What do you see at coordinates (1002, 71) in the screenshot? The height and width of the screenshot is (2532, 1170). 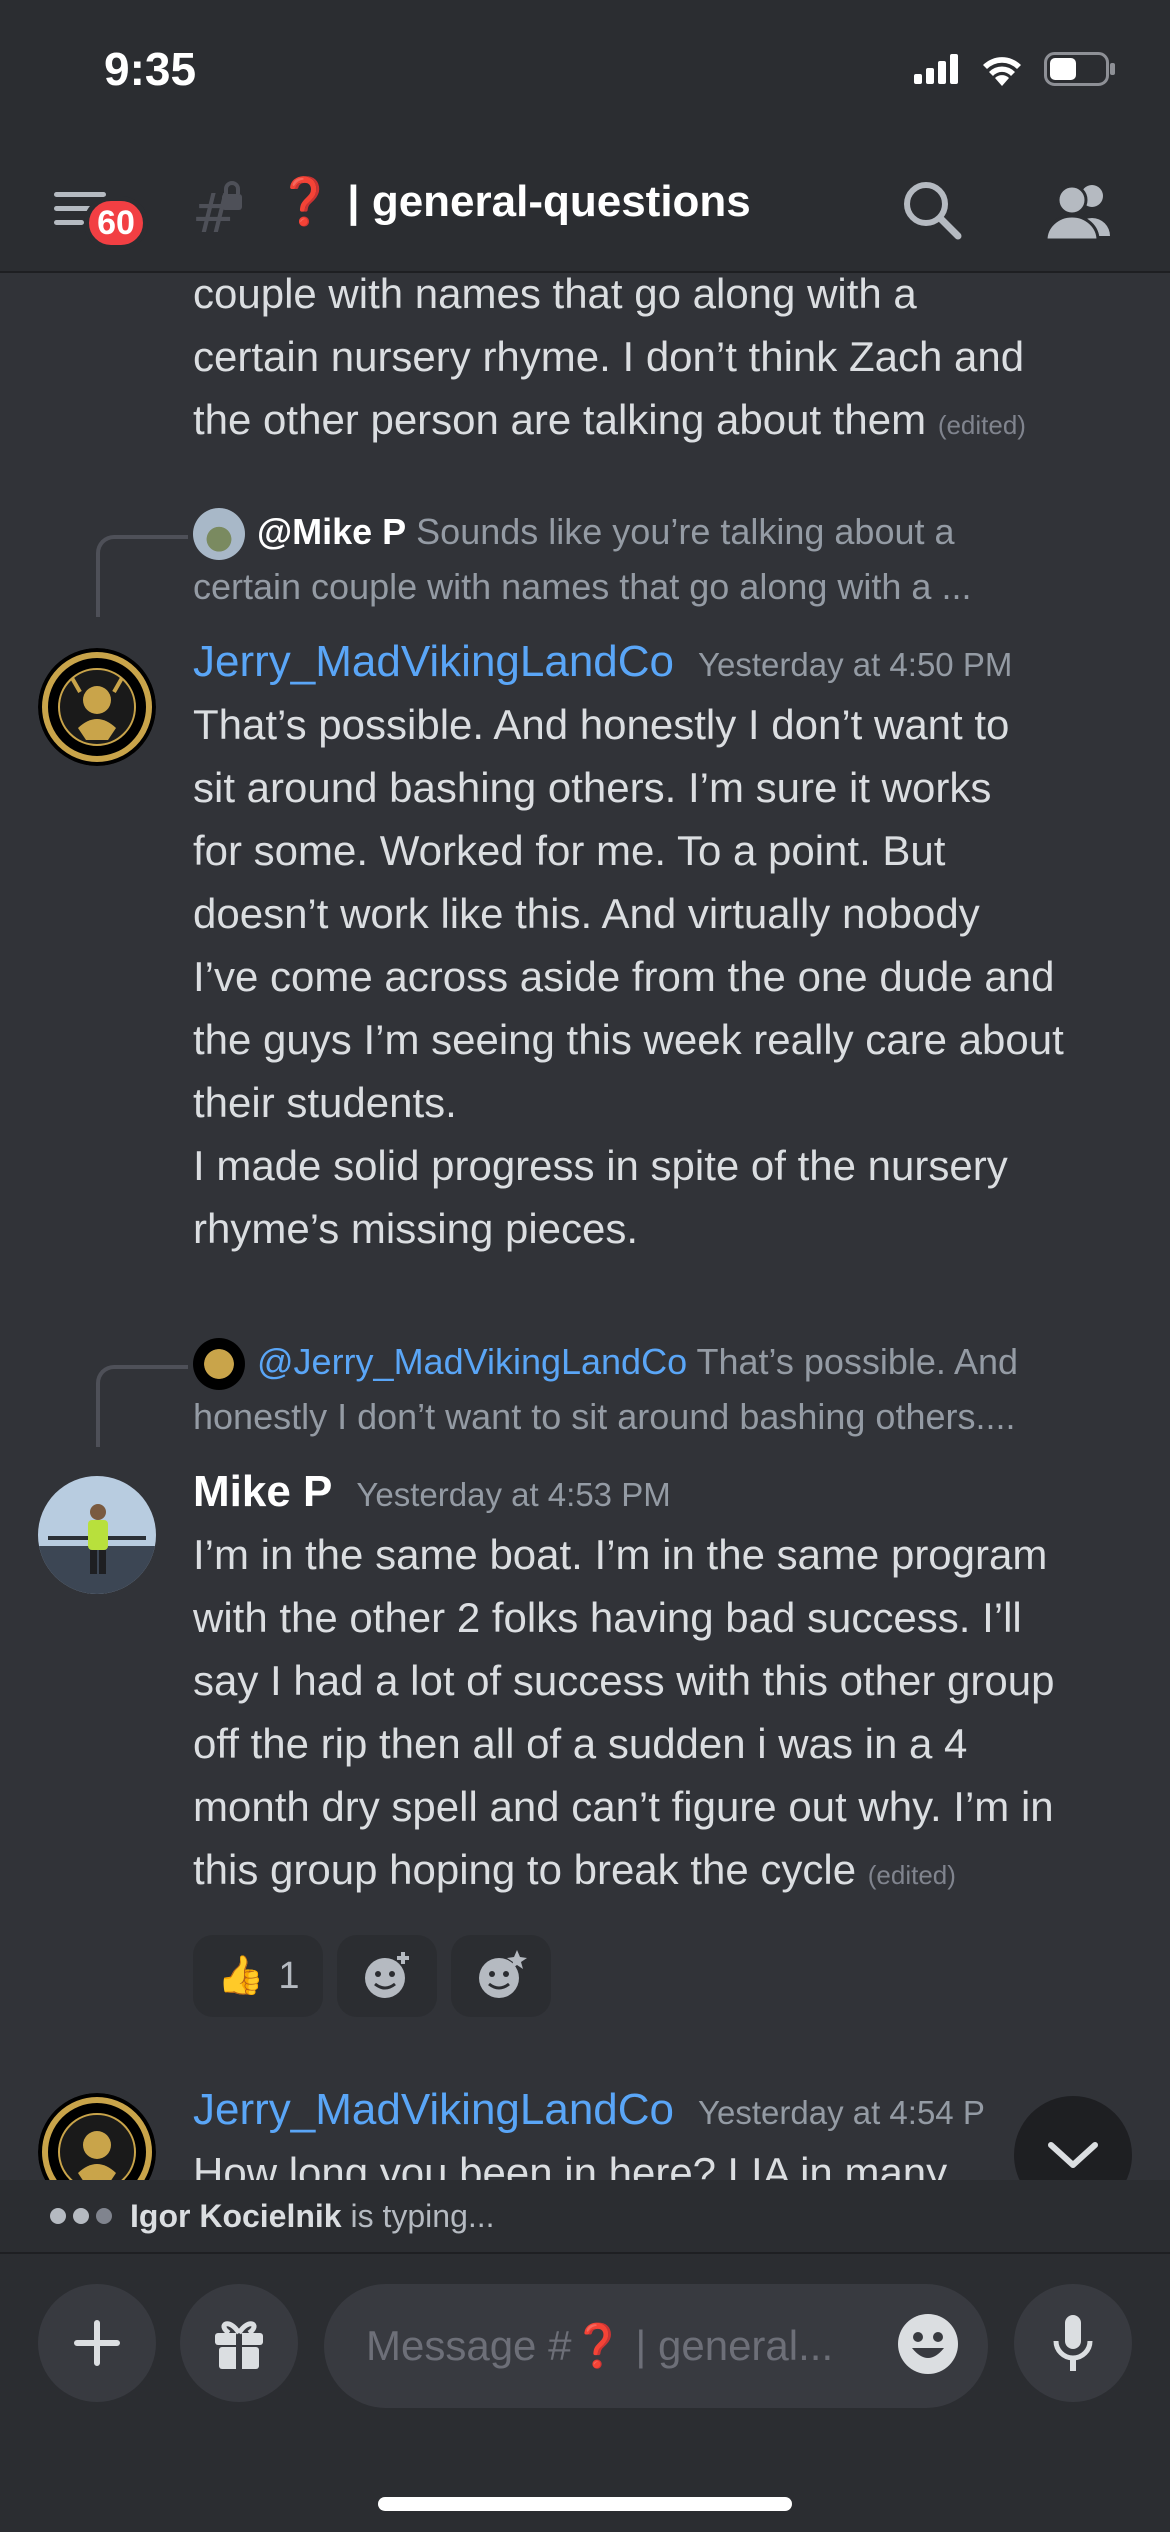 I see `wifi-icon` at bounding box center [1002, 71].